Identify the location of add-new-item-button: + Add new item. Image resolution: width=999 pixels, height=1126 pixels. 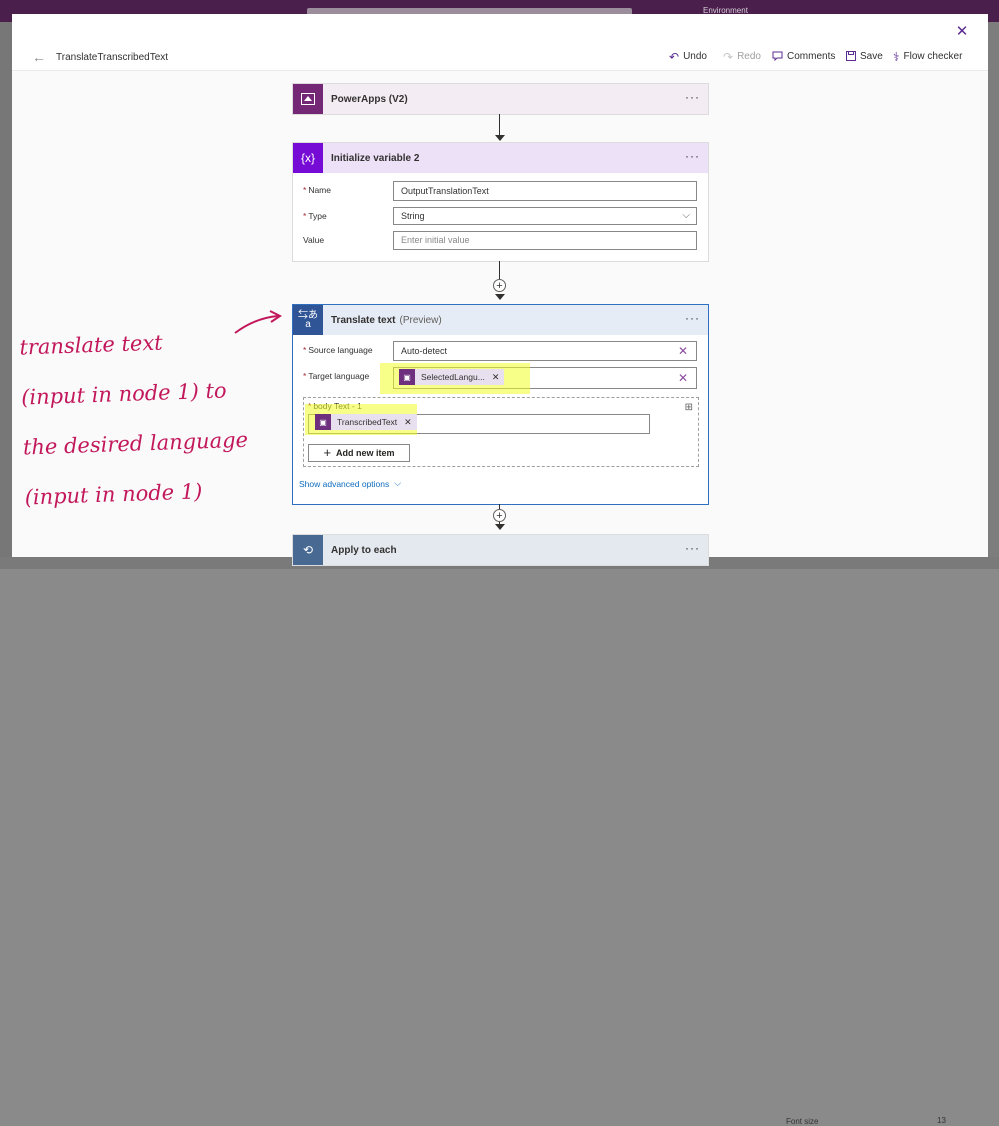
(359, 453).